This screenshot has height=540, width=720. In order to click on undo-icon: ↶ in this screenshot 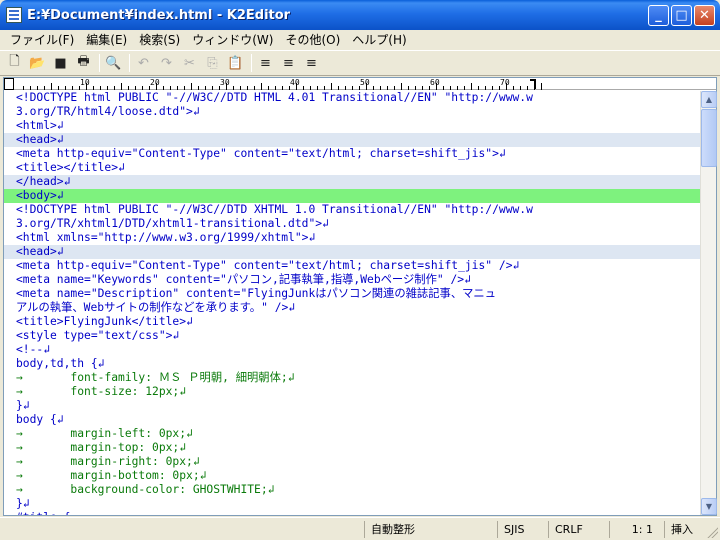, I will do `click(143, 63)`.